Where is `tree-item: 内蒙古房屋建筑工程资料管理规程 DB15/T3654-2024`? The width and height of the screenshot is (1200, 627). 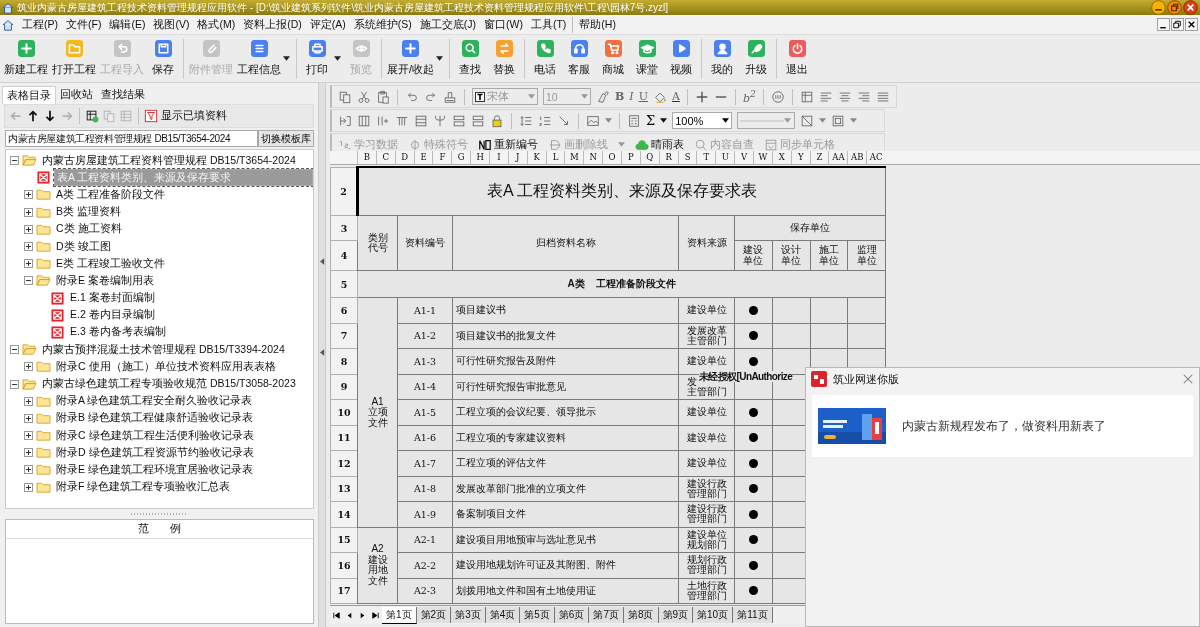 tree-item: 内蒙古房屋建筑工程资料管理规程 DB15/T3654-2024 is located at coordinates (176, 160).